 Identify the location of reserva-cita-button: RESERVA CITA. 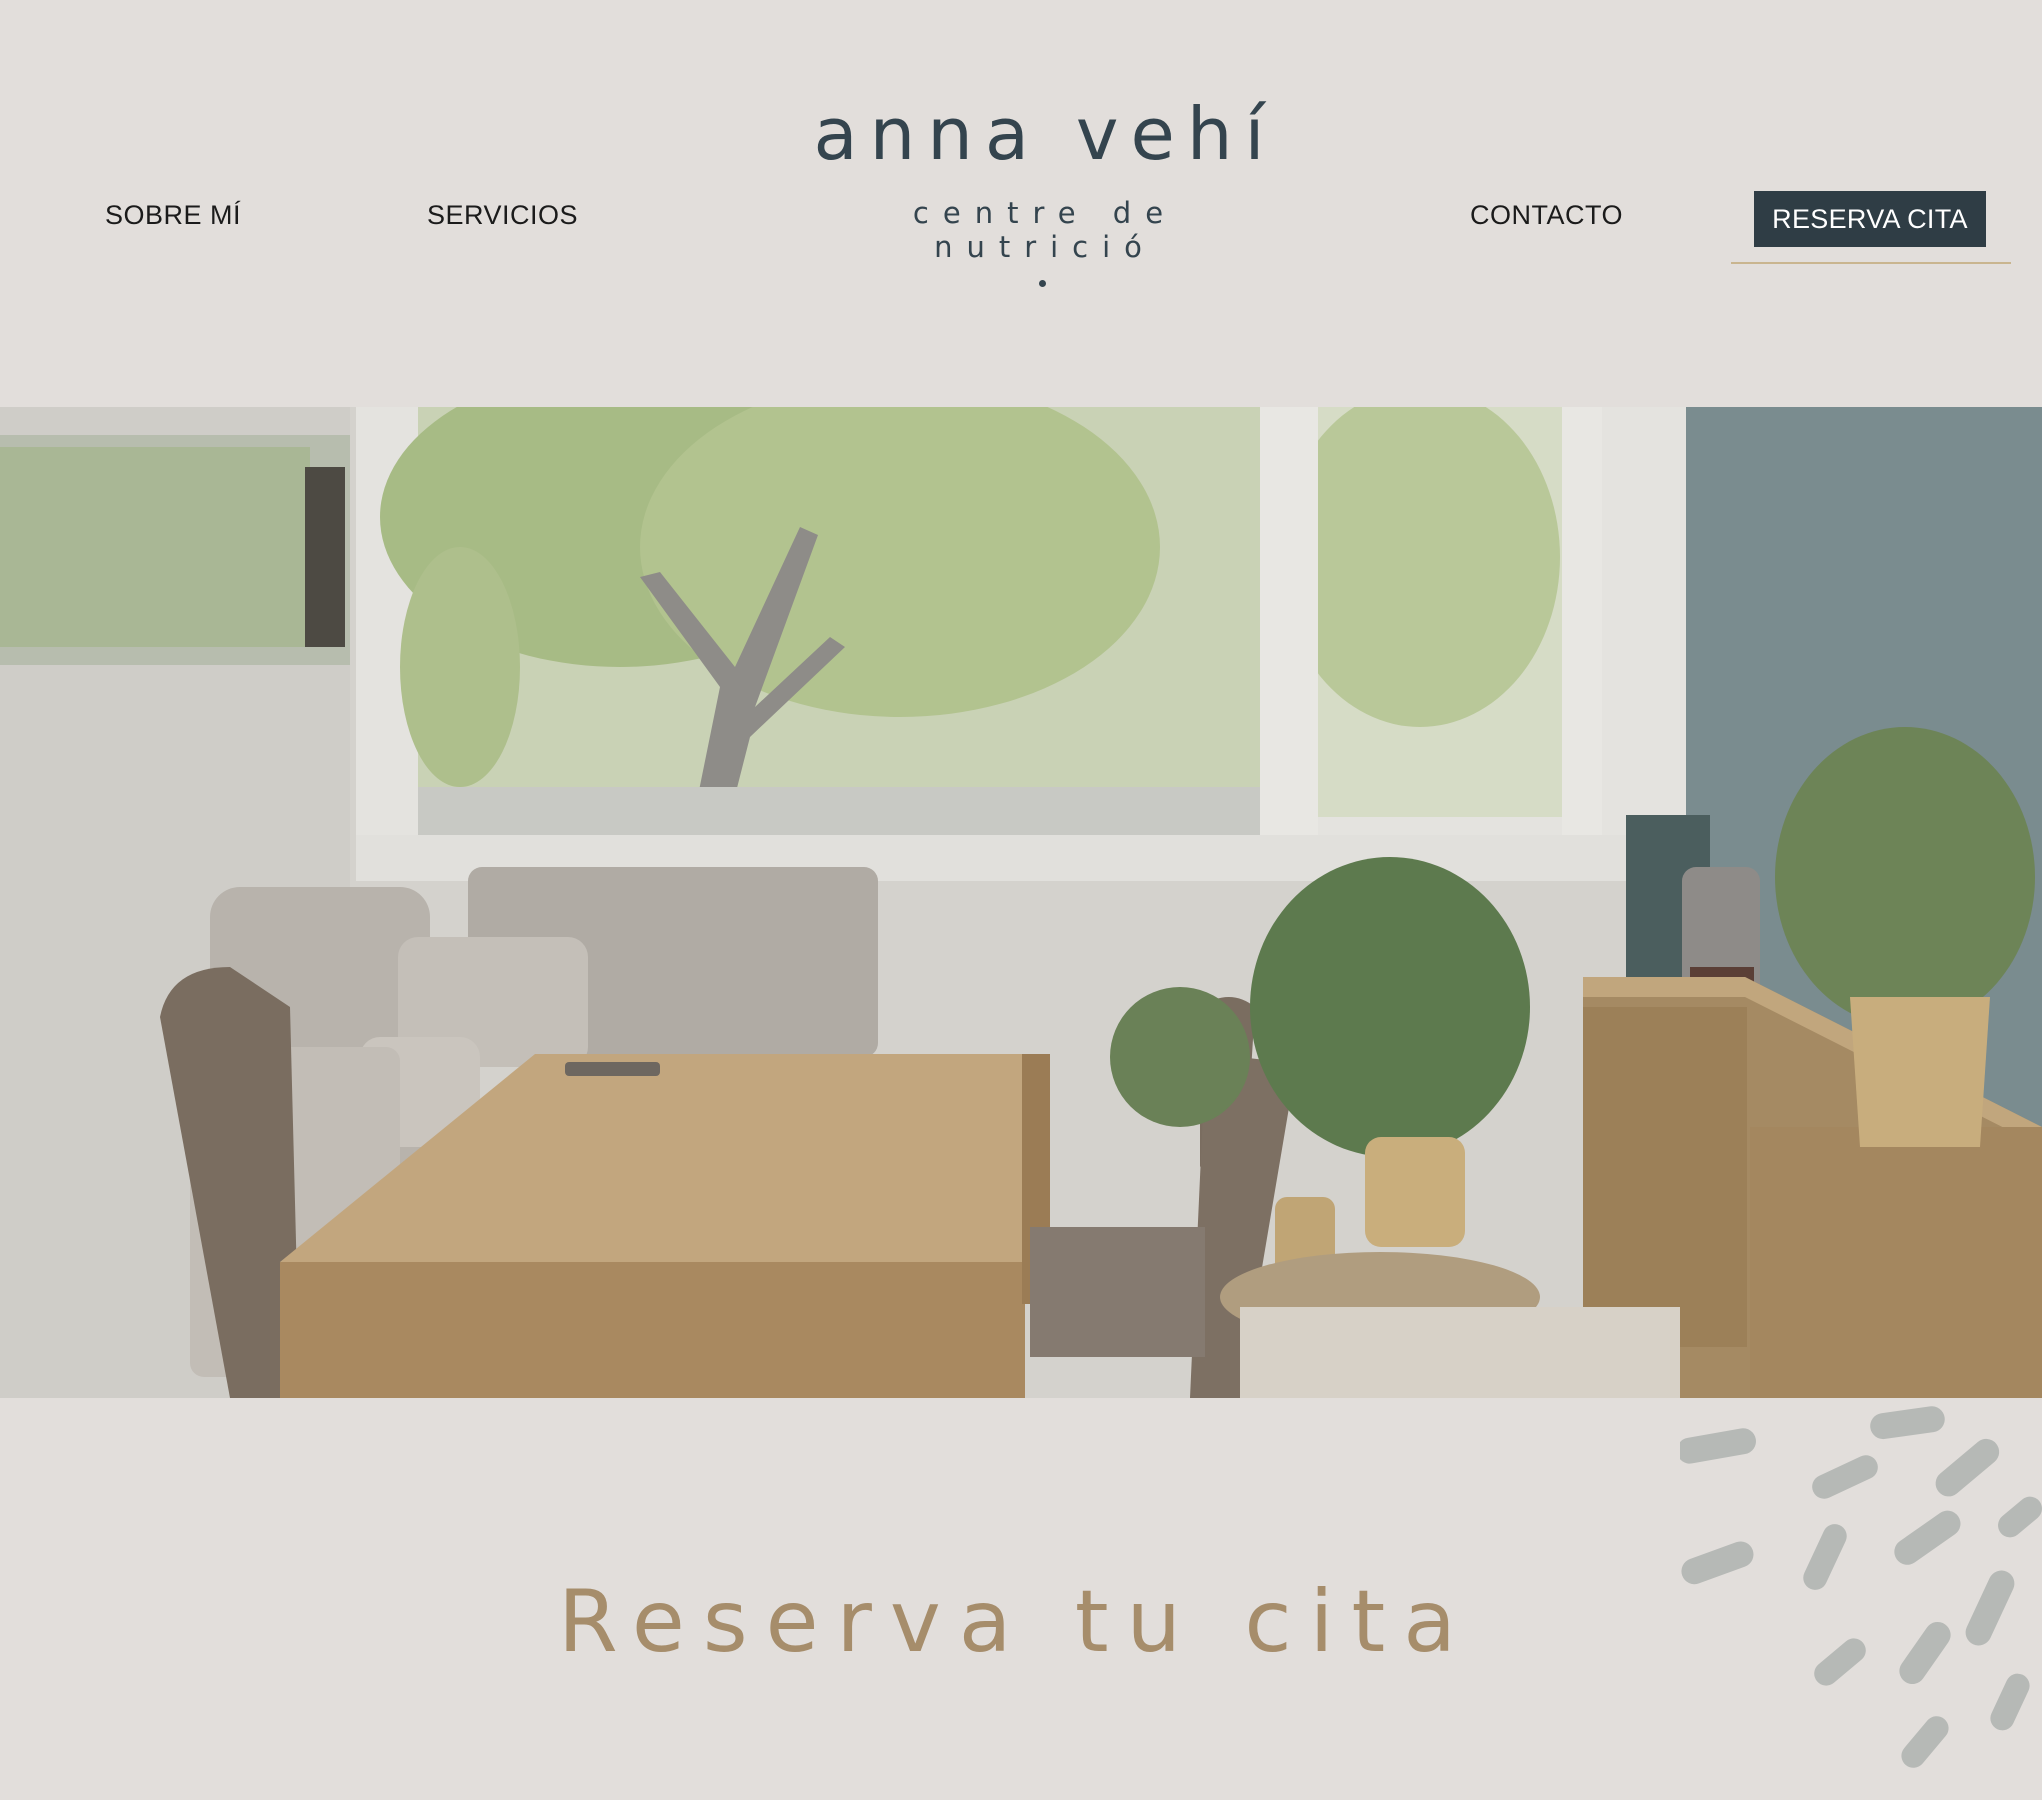
(1870, 219).